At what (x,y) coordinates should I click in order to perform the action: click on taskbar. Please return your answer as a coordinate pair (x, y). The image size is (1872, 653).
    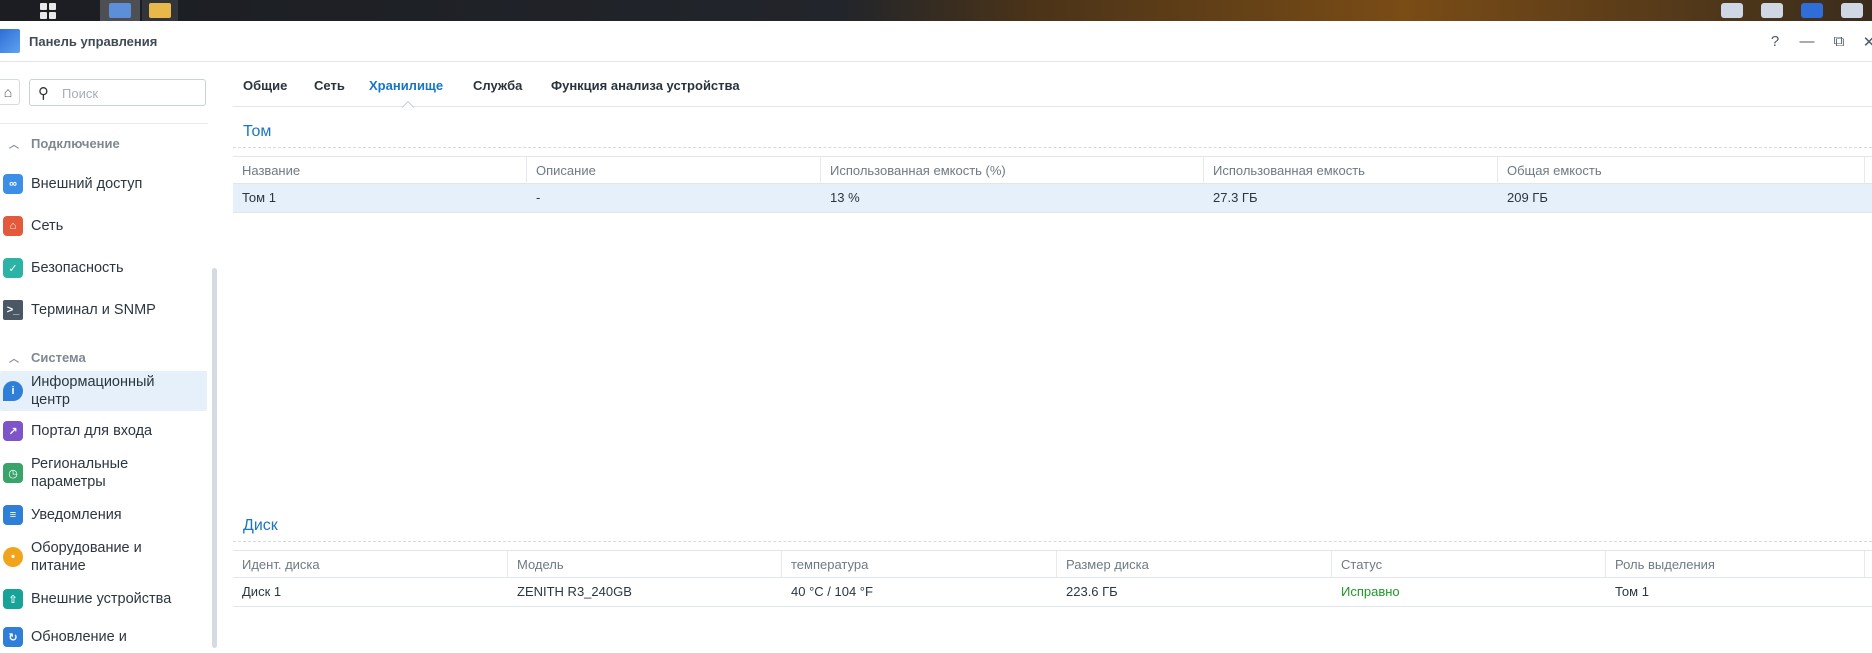
    Looking at the image, I should click on (936, 10).